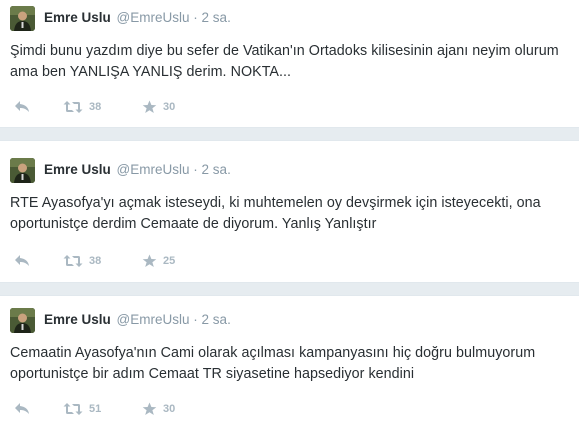 This screenshot has width=579, height=429. Describe the element at coordinates (169, 261) in the screenshot. I see `favorite-count: 25` at that location.